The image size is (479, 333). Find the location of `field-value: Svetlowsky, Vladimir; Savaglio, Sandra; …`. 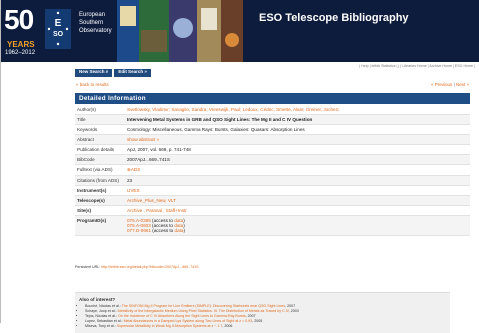

field-value: Svetlowsky, Vladimir; Savaglio, Sandra; … is located at coordinates (297, 109).